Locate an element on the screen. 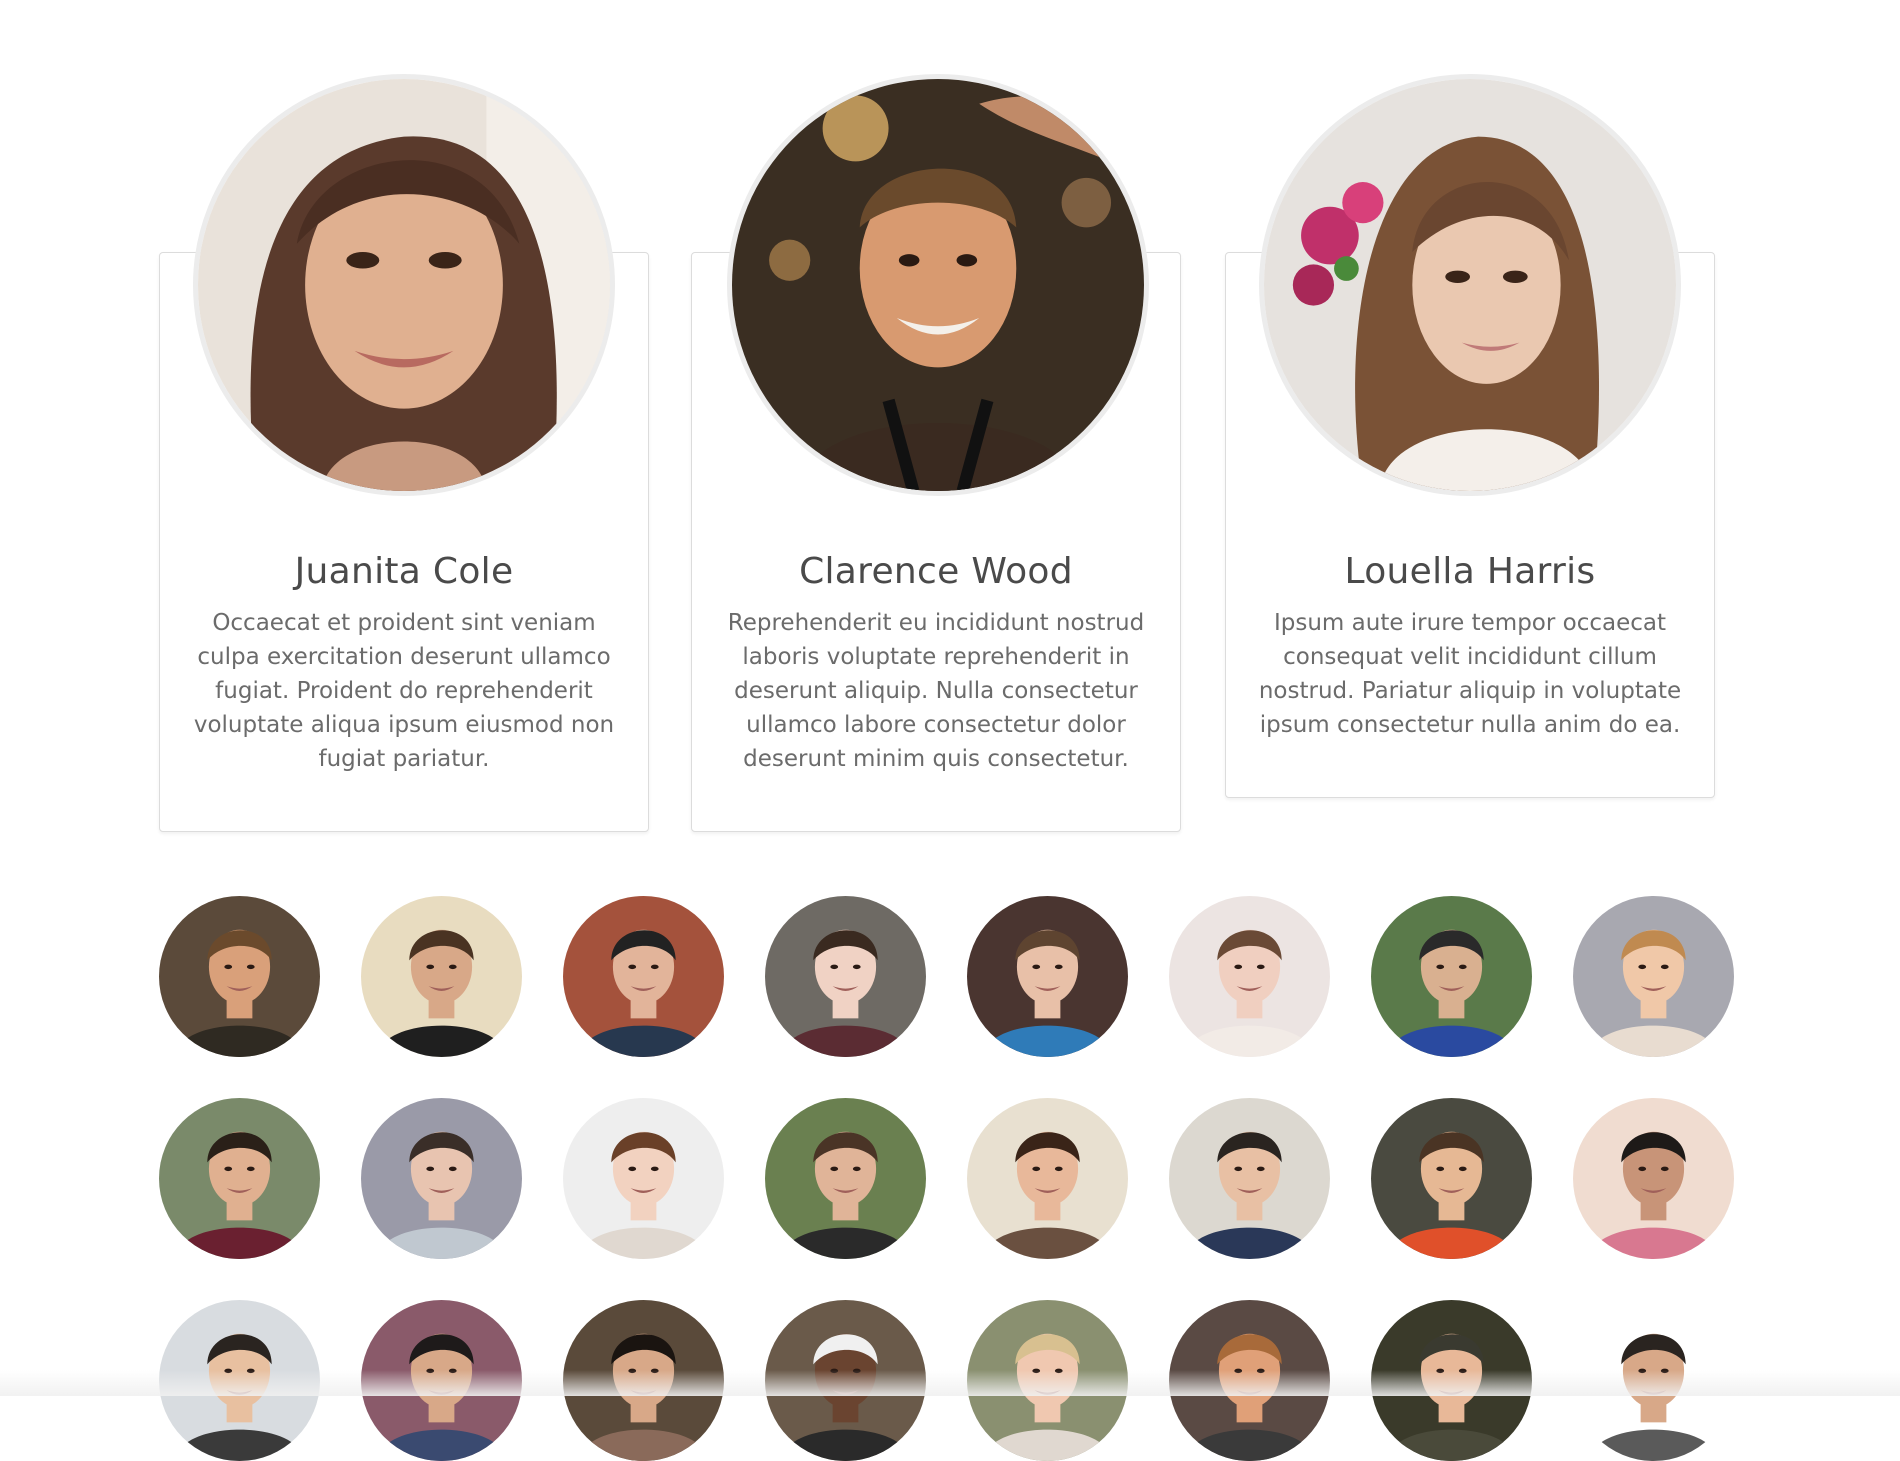  man-portrait-photo-icon is located at coordinates (938, 285).